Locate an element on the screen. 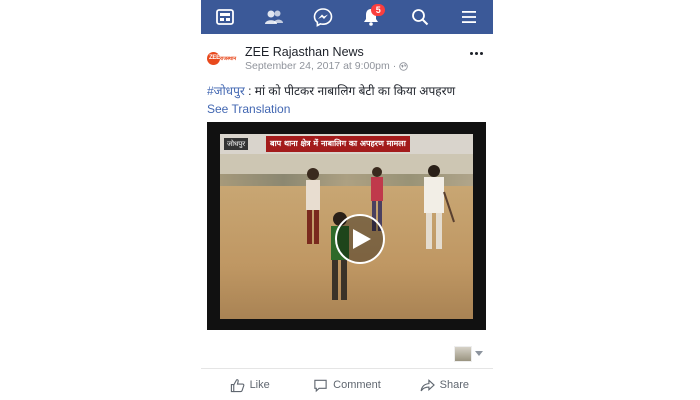 The image size is (700, 400). caret-down-icon is located at coordinates (479, 353).